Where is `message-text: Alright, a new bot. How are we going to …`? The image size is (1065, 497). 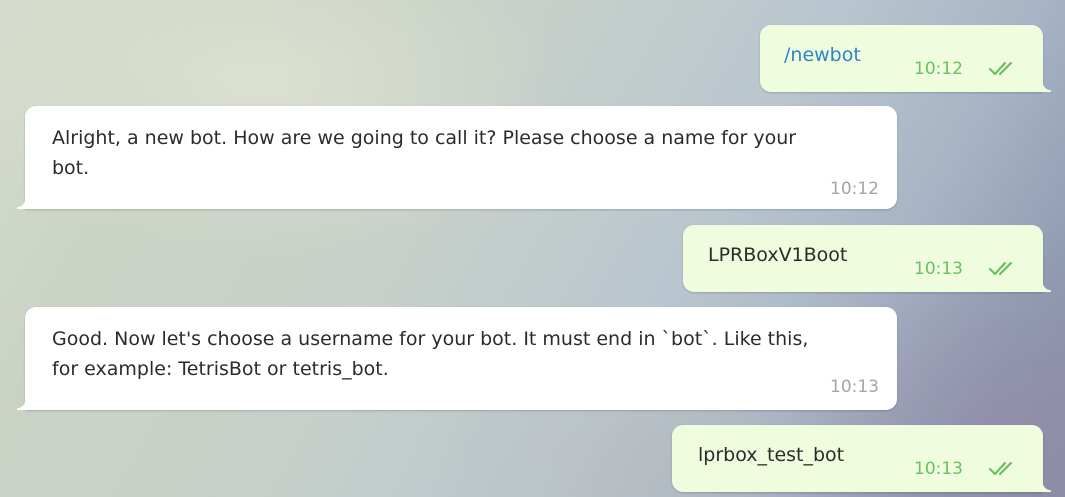
message-text: Alright, a new bot. How are we going to … is located at coordinates (427, 153).